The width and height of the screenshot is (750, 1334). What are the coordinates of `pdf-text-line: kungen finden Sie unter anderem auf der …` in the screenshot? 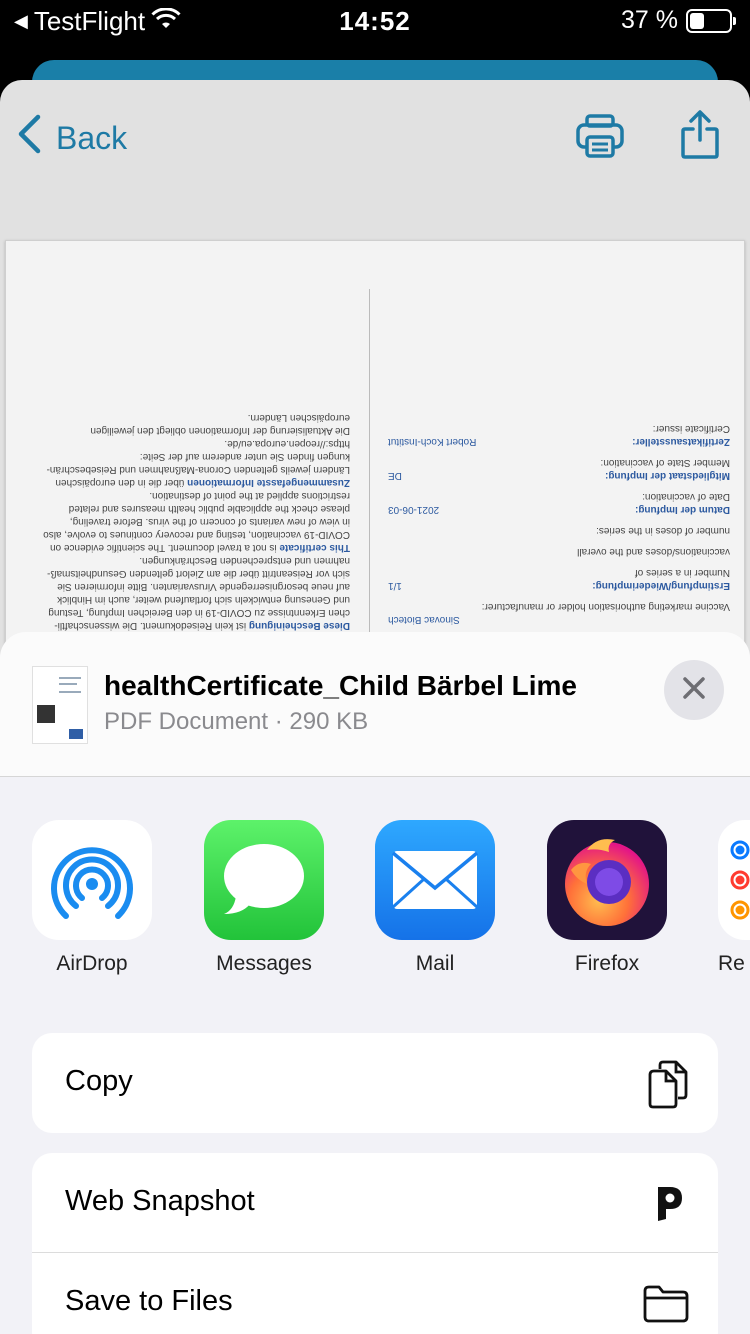 It's located at (244, 456).